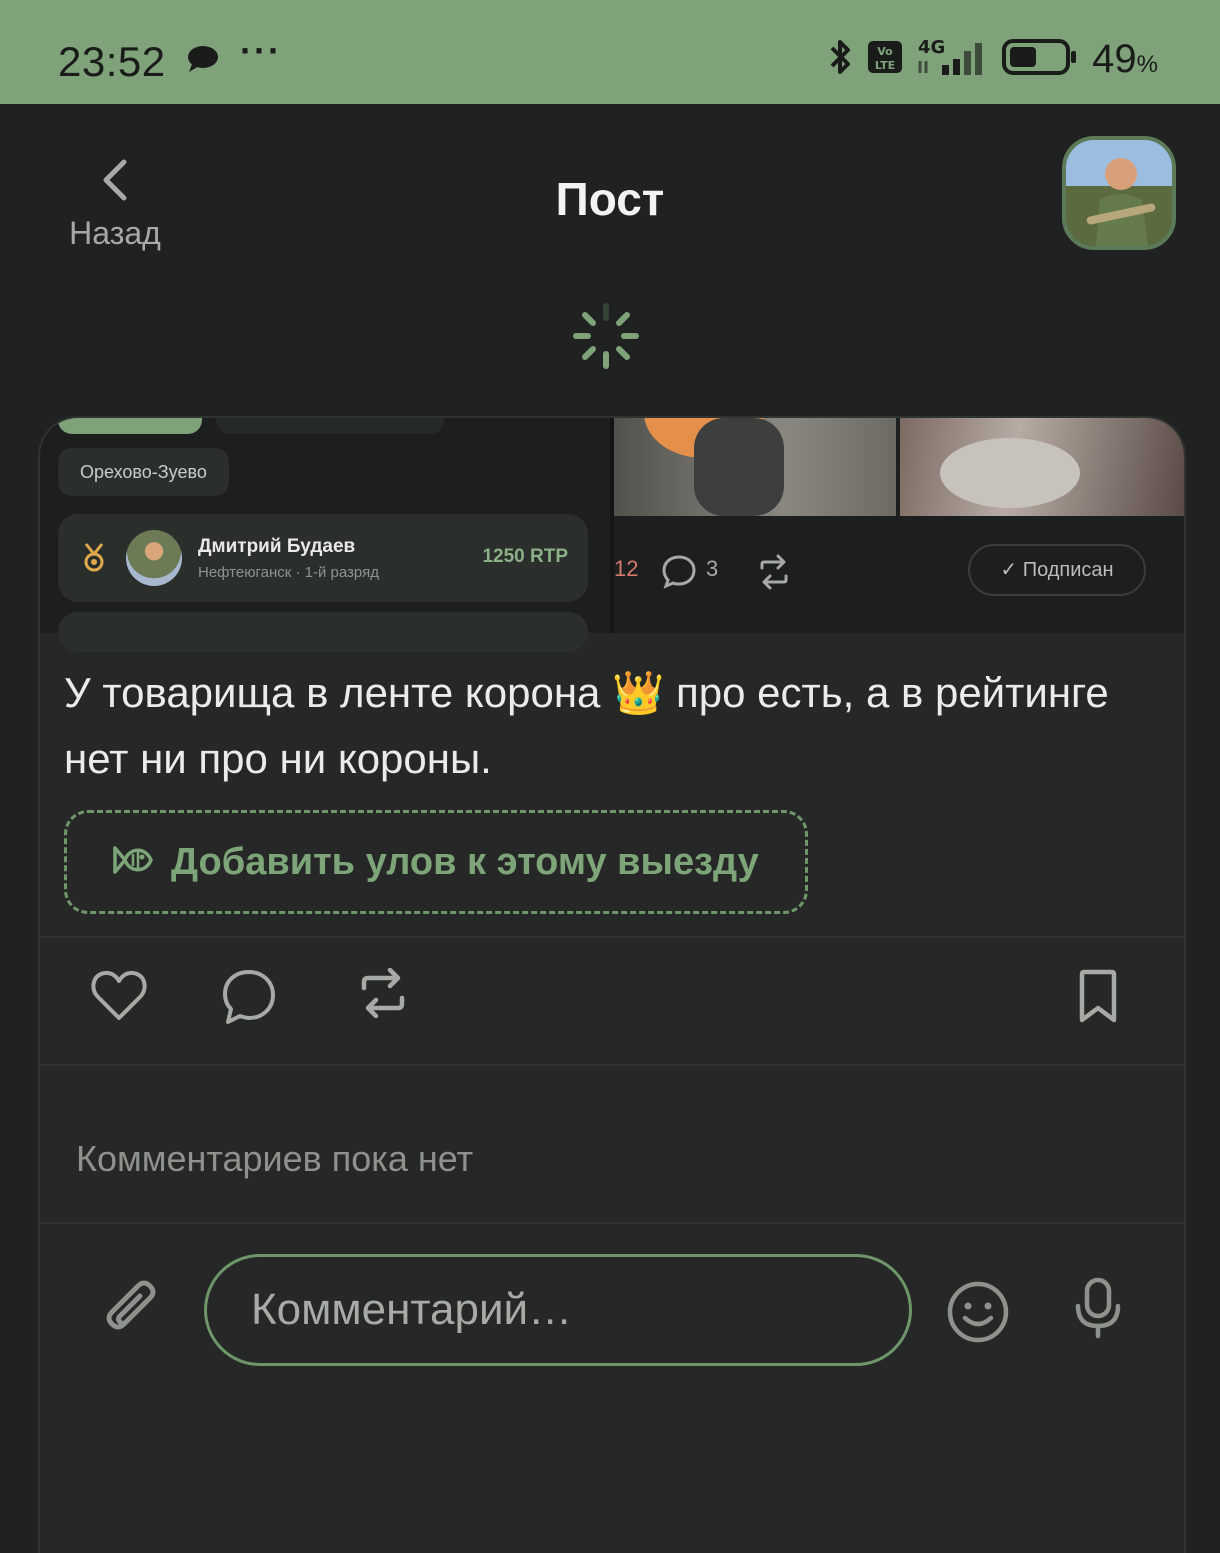 This screenshot has height=1553, width=1220. I want to click on no-comments-text: Комментариев пока нет, so click(275, 1158).